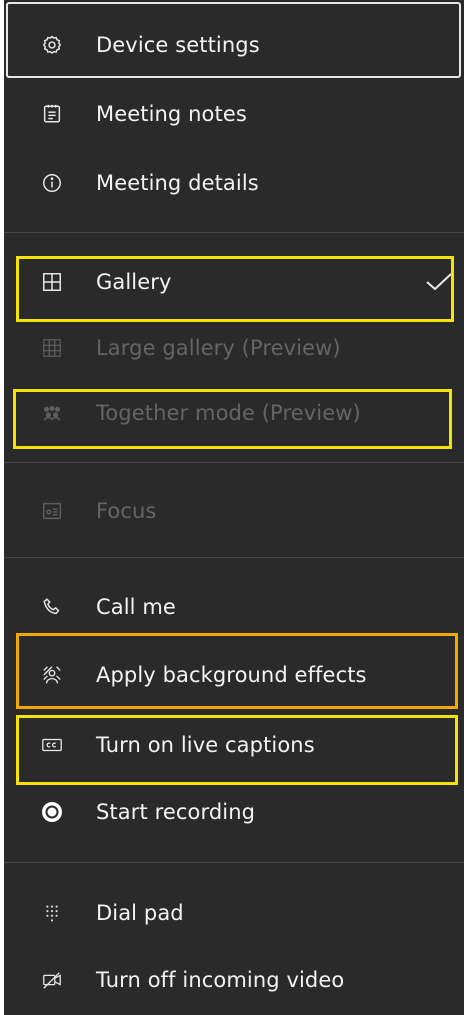  Describe the element at coordinates (52, 45) in the screenshot. I see `gear-icon` at that location.